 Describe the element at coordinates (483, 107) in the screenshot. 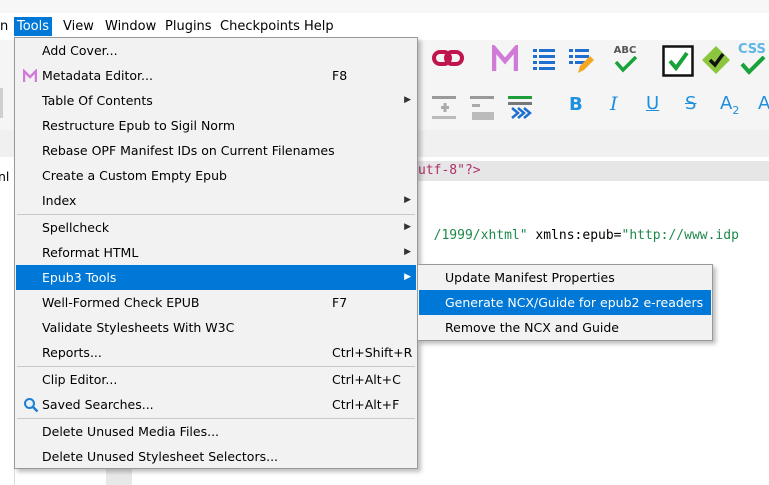

I see `split-at-cursor-icon` at that location.